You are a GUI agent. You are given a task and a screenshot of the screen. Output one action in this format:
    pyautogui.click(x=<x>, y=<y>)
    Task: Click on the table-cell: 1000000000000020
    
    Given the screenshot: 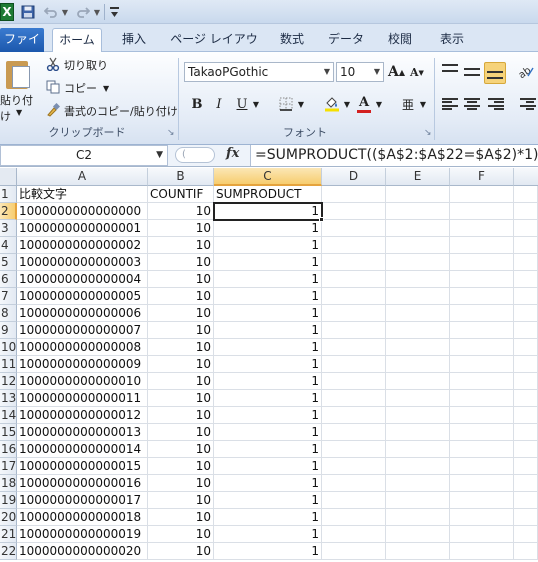 What is the action you would take?
    pyautogui.click(x=82, y=551)
    